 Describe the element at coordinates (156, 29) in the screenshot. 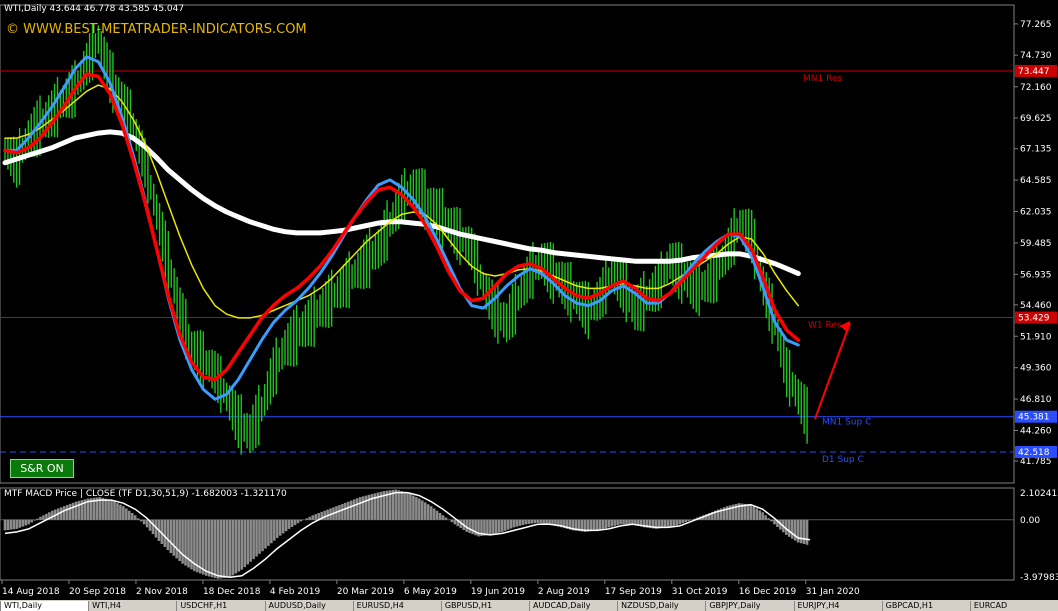

I see `watermark-text: © WWW.BEST-METATRADER-INDICATORS.COM` at that location.